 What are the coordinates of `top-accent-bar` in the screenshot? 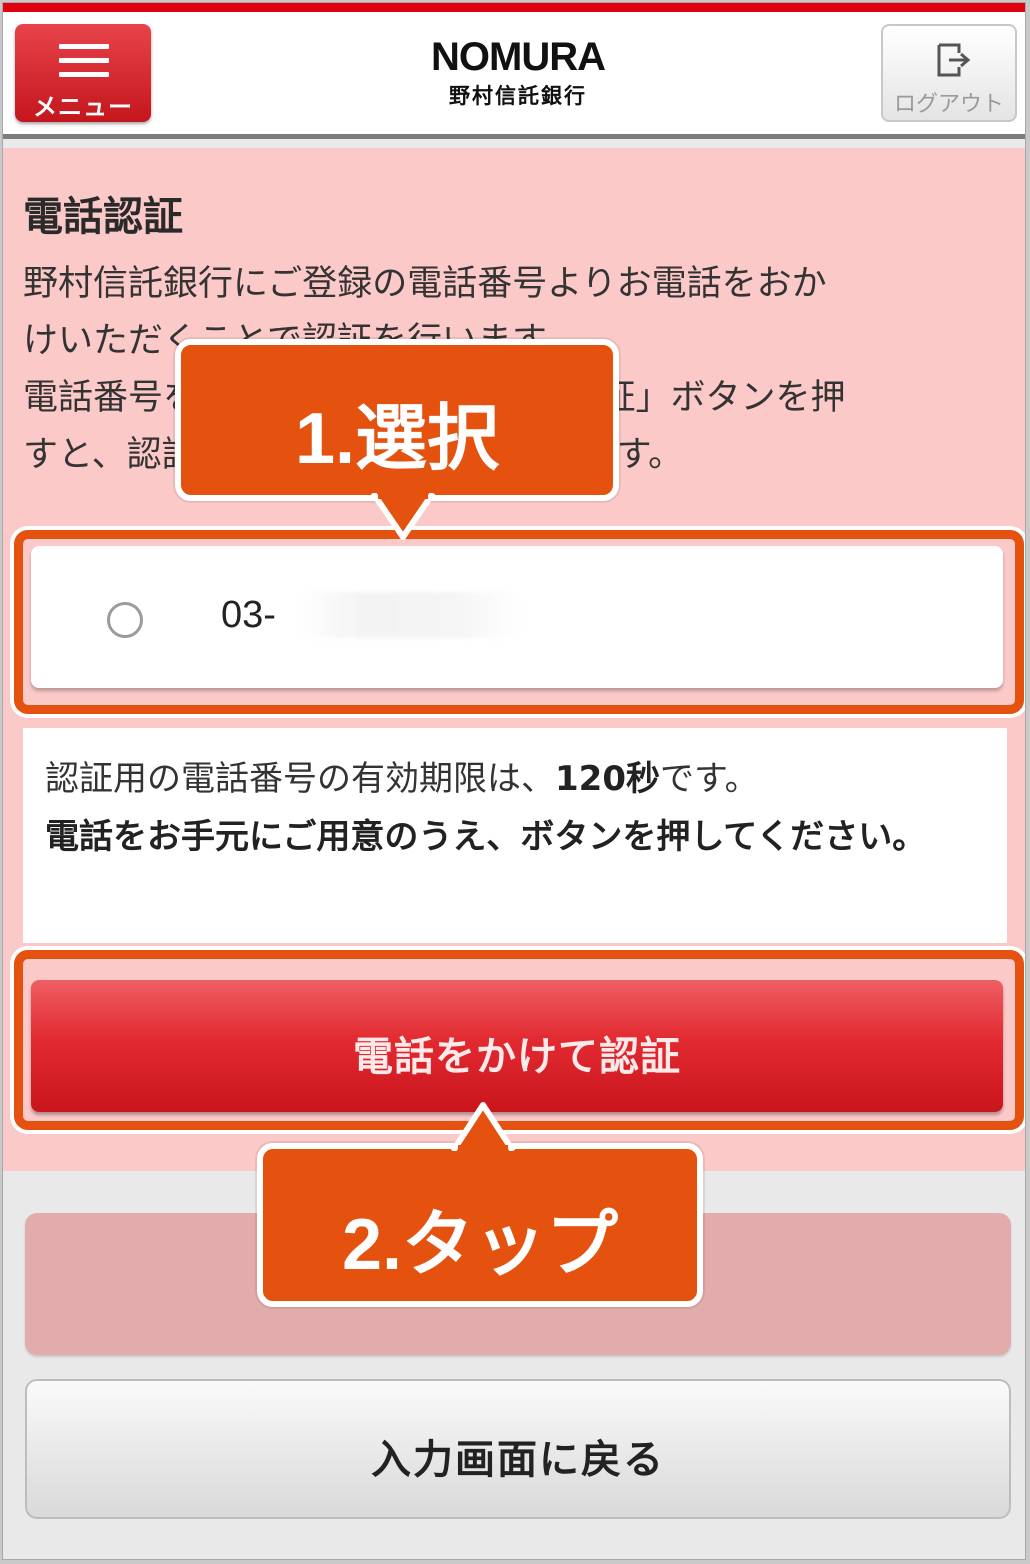 It's located at (514, 7).